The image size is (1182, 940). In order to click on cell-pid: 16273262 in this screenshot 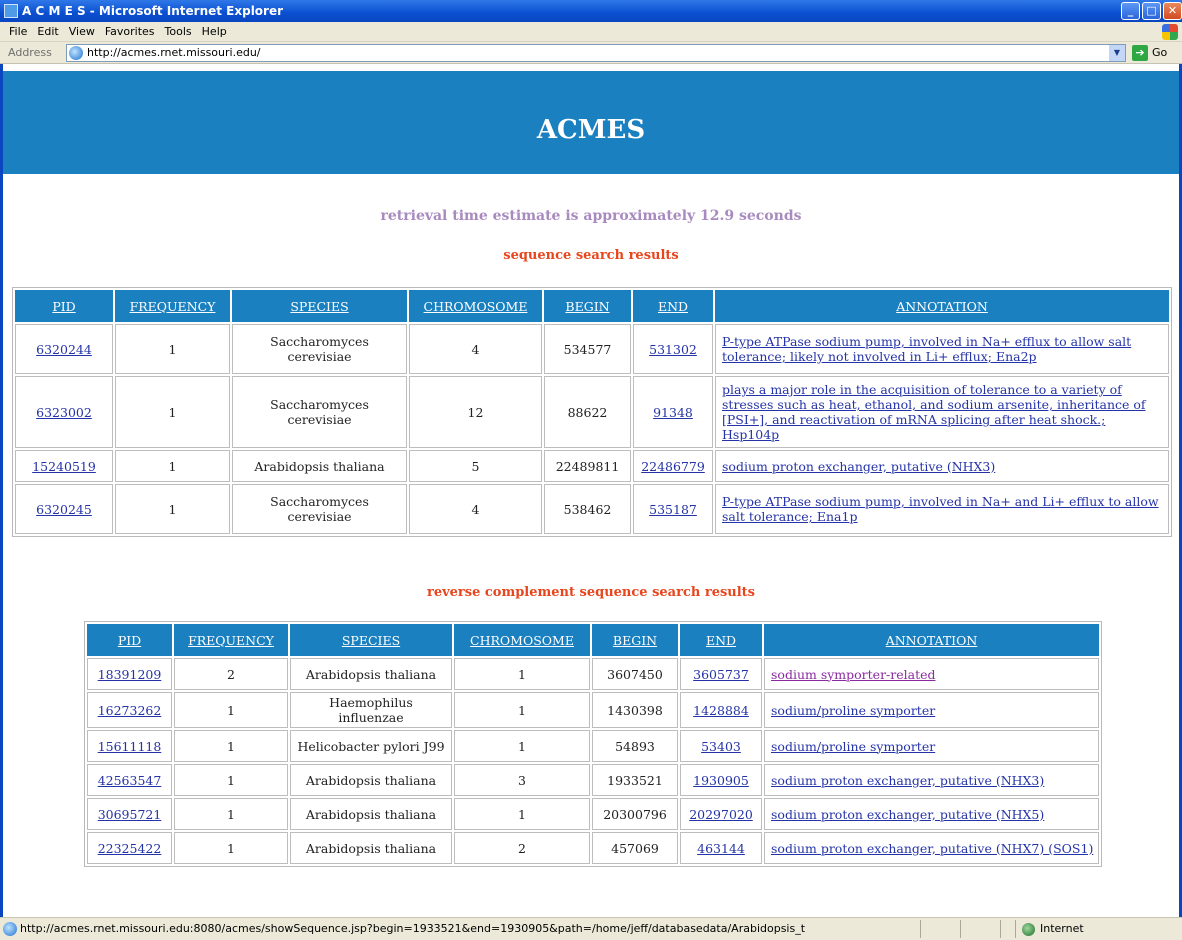, I will do `click(129, 710)`.